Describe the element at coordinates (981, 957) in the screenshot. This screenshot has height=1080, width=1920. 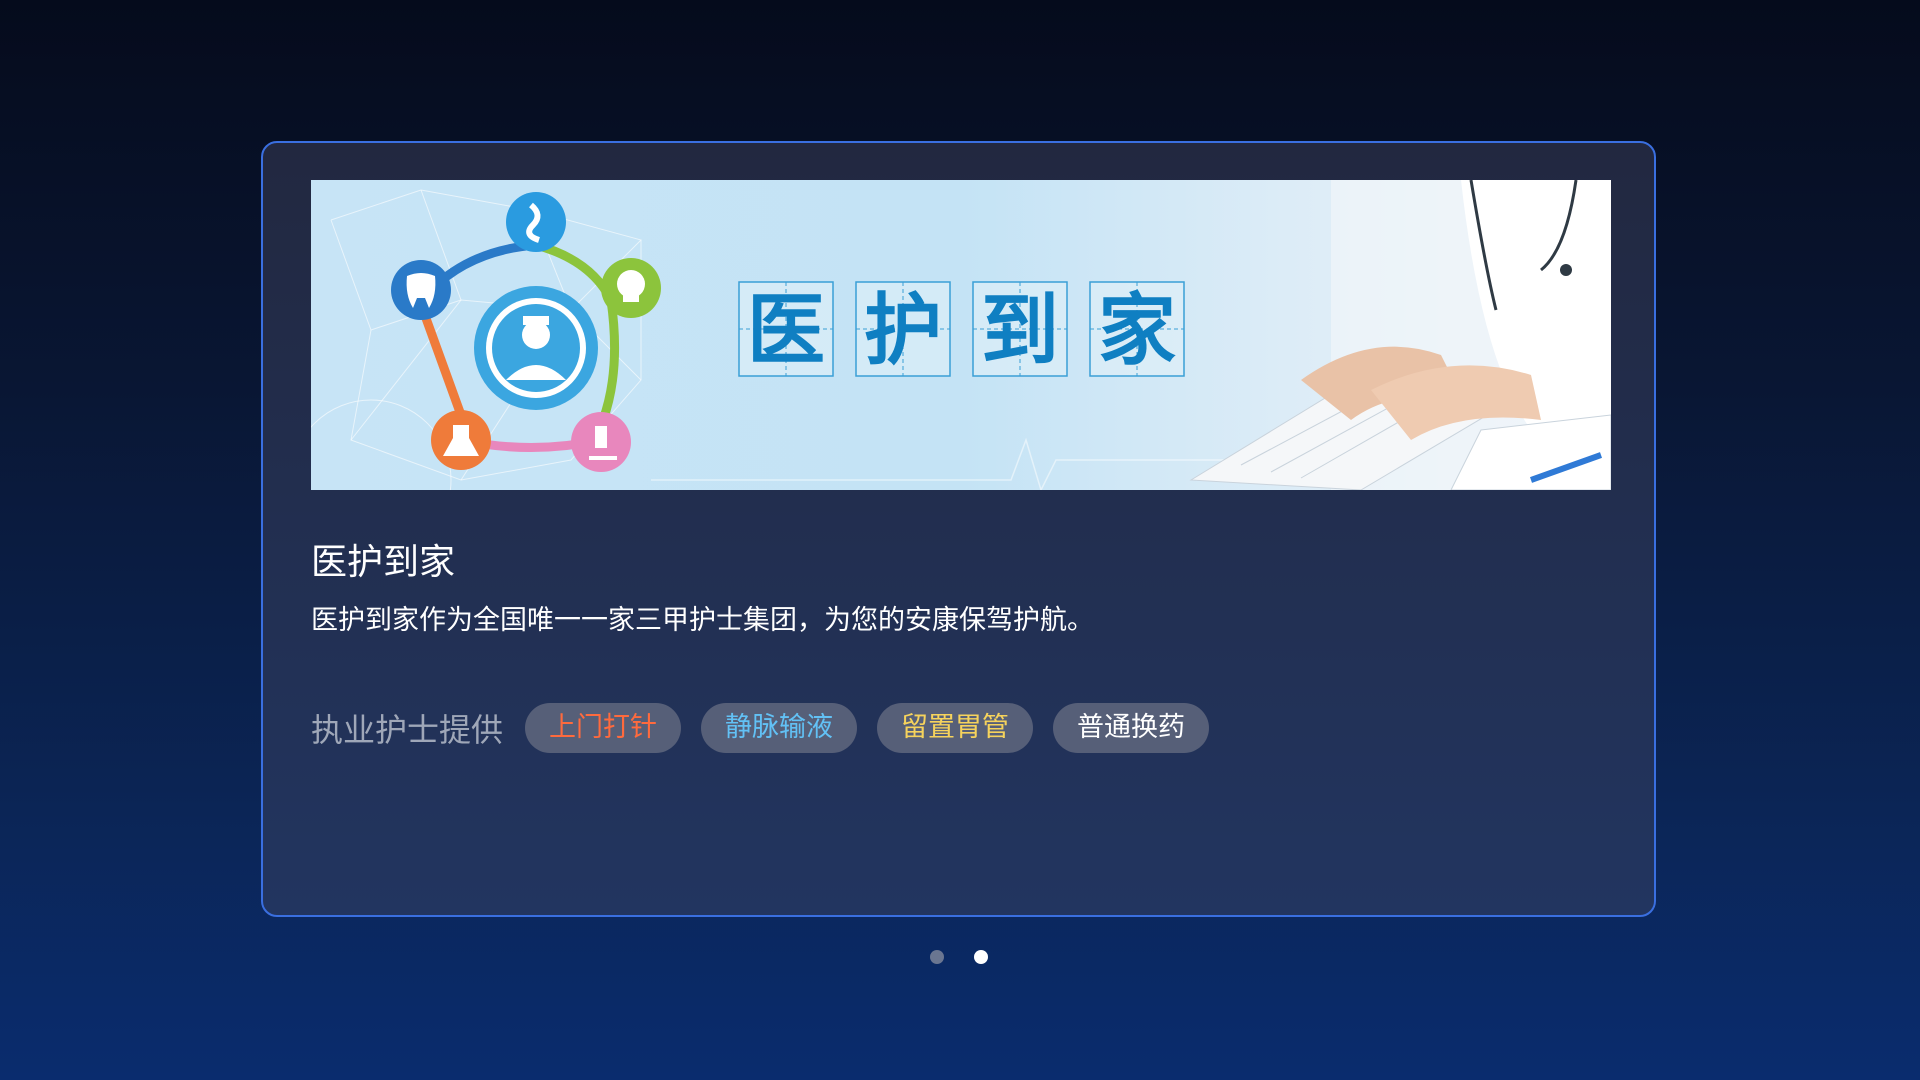
I see `pagination-dot-active` at that location.